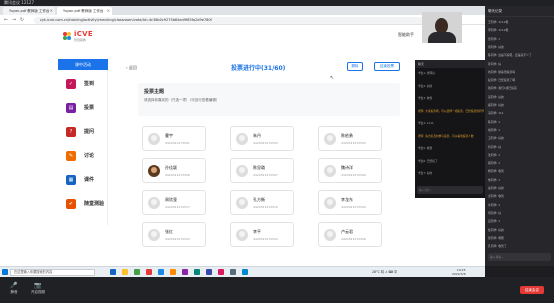  Describe the element at coordinates (83, 205) in the screenshot. I see `sidebar-item-quiz: ✔ 随堂测验` at that location.